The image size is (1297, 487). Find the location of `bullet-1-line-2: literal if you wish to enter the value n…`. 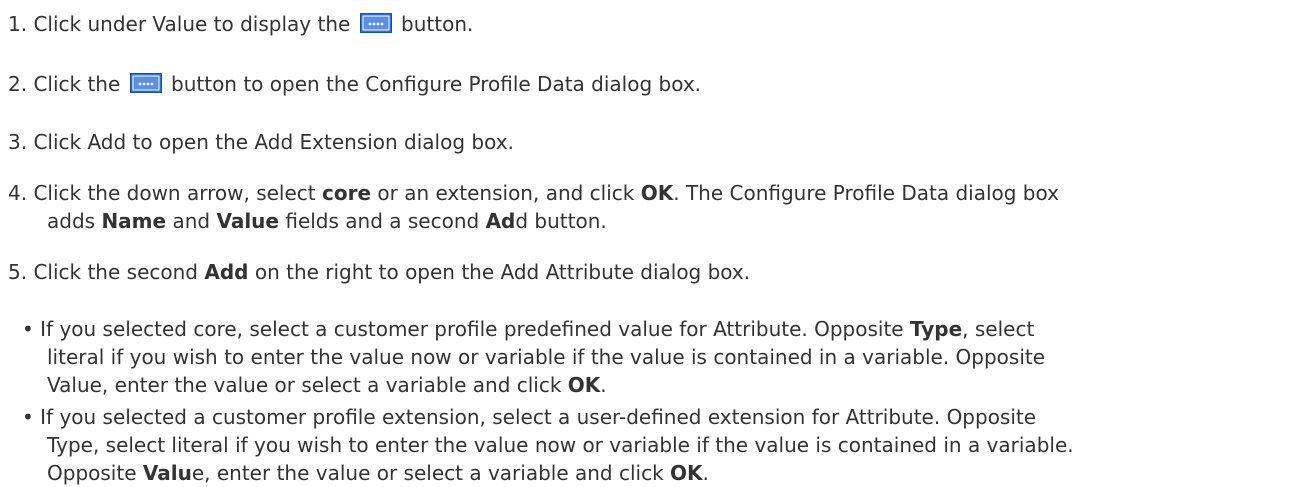

bullet-1-line-2: literal if you wish to enter the value n… is located at coordinates (546, 357).